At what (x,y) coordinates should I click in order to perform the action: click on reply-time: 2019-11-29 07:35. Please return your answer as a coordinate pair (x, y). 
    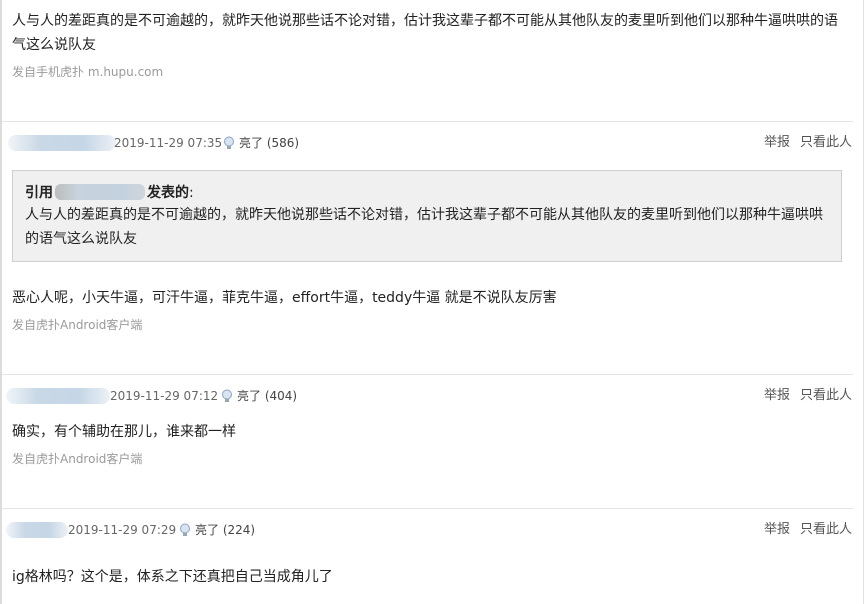
    Looking at the image, I should click on (168, 143).